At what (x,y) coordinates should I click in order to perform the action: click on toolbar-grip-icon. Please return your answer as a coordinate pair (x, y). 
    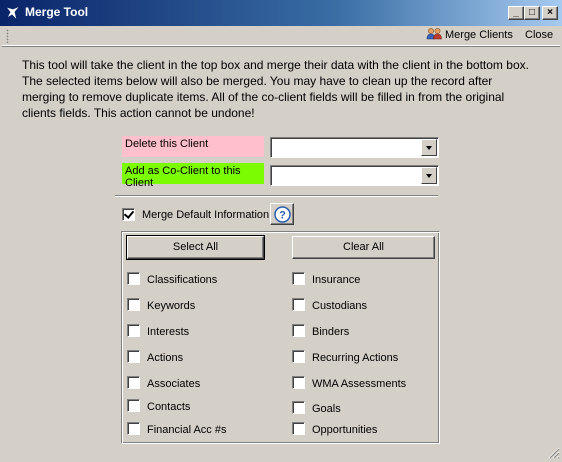
    Looking at the image, I should click on (7, 36).